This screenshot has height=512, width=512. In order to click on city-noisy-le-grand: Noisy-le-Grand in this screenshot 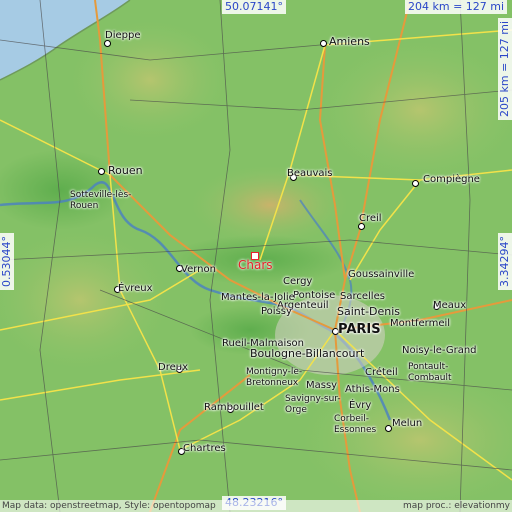, I will do `click(439, 350)`.